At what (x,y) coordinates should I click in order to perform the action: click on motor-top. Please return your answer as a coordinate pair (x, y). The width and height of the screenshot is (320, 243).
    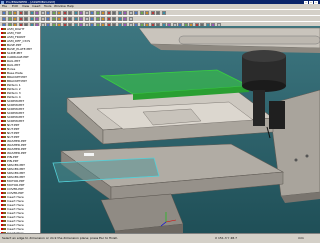
    Looking at the image, I should click on (264, 56).